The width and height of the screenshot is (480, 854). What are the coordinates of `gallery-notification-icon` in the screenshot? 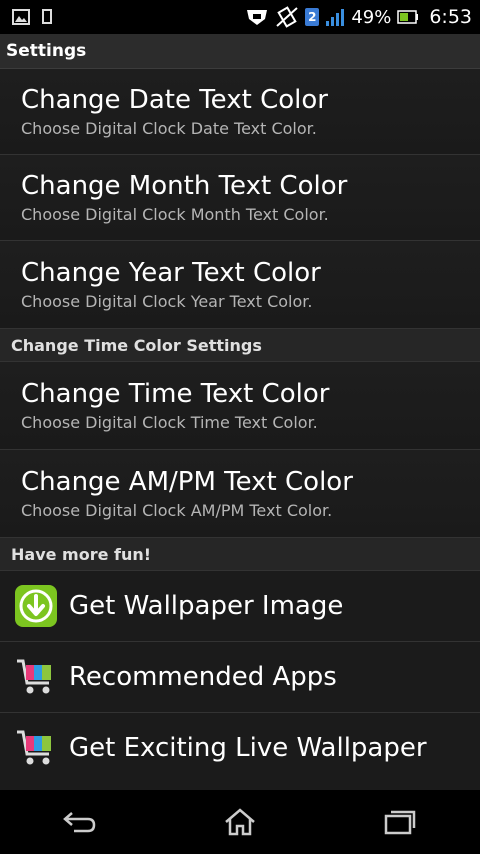 It's located at (21, 17).